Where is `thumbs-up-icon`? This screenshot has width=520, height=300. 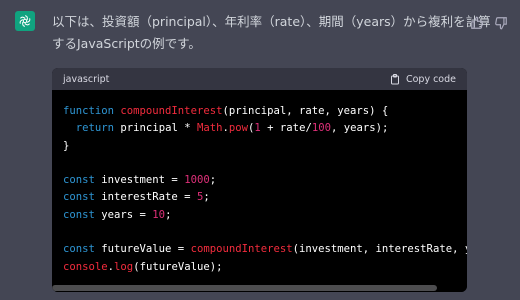
thumbs-up-icon is located at coordinates (477, 22).